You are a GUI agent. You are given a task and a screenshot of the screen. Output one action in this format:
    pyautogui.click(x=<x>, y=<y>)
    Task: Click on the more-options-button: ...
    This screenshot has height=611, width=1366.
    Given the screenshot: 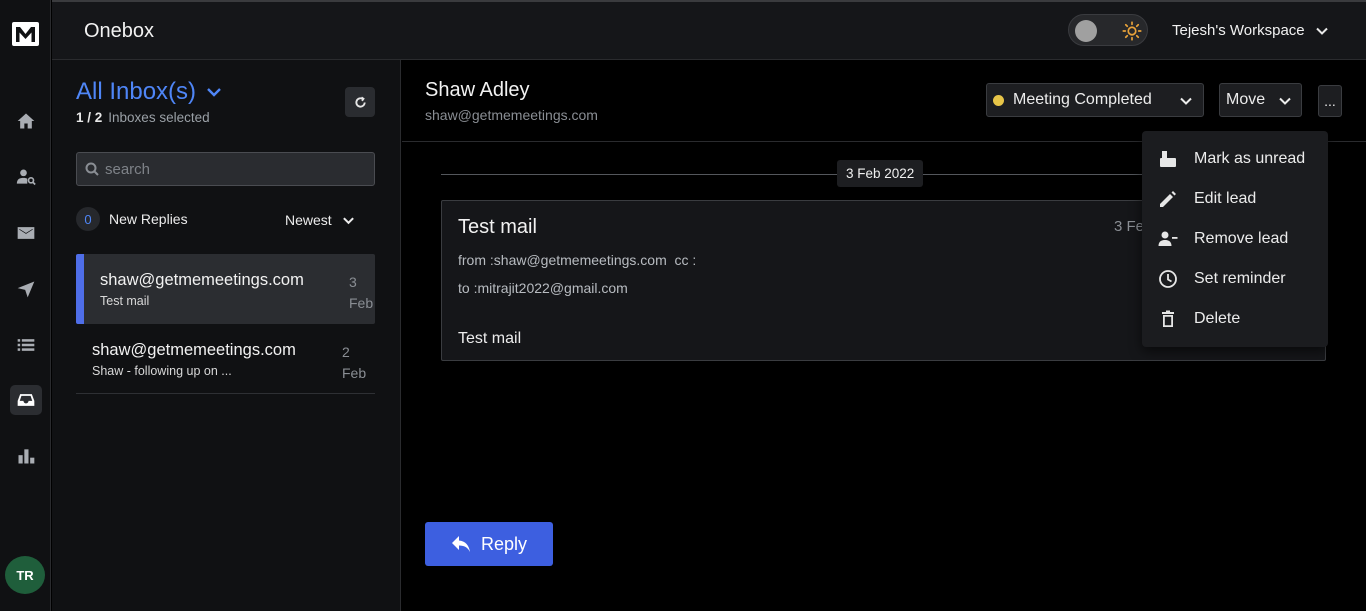 What is the action you would take?
    pyautogui.click(x=1330, y=101)
    